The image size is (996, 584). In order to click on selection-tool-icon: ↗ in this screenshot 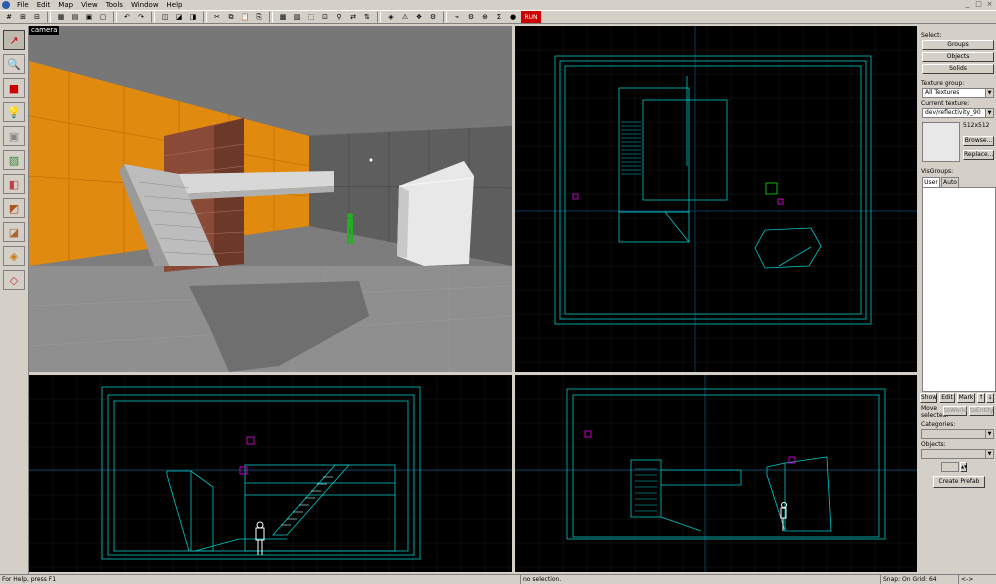, I will do `click(14, 40)`.